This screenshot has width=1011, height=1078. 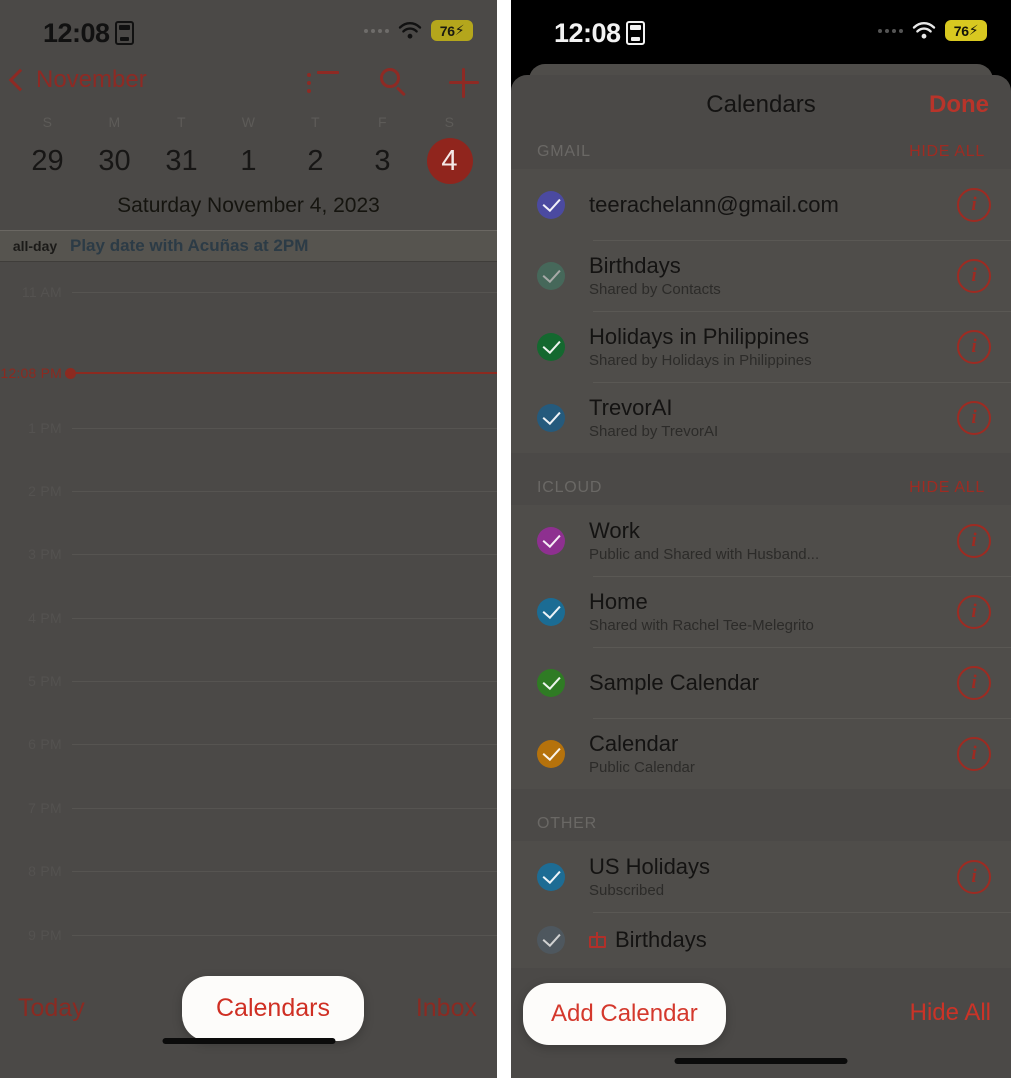 I want to click on calendar-subtitle: Public Calendar, so click(x=642, y=768).